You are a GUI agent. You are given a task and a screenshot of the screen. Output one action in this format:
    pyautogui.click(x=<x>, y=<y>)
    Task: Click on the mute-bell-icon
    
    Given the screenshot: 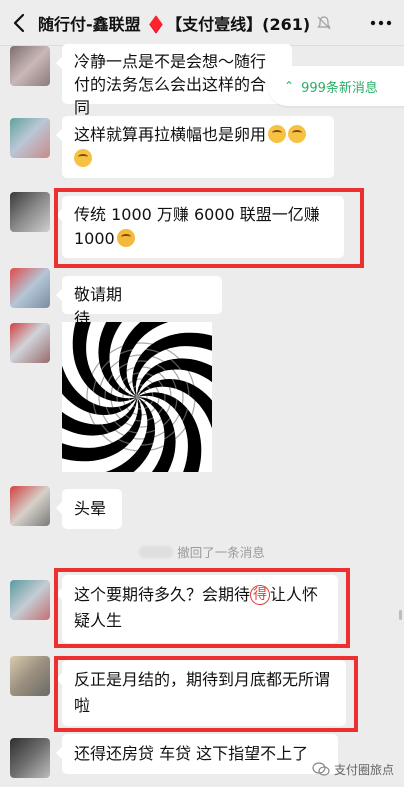 What is the action you would take?
    pyautogui.click(x=324, y=22)
    